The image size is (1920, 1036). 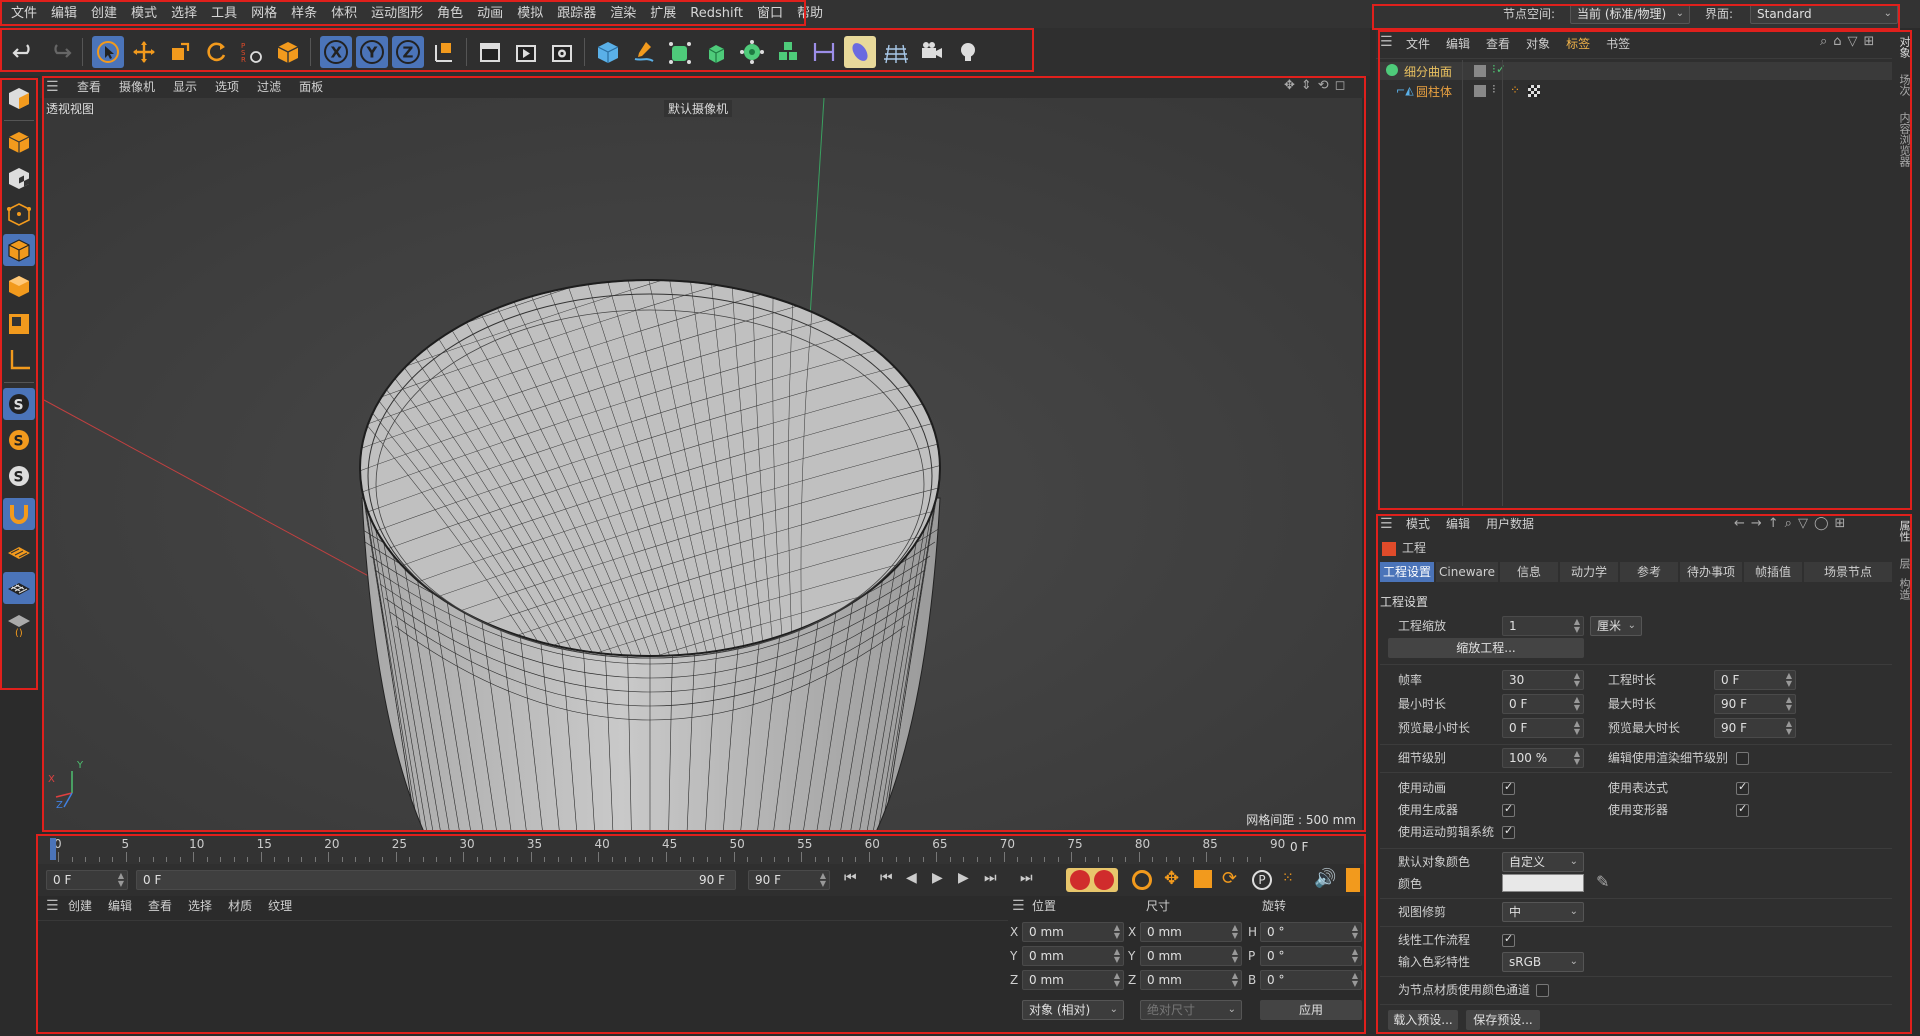 I want to click on render-view-button, so click(x=490, y=52).